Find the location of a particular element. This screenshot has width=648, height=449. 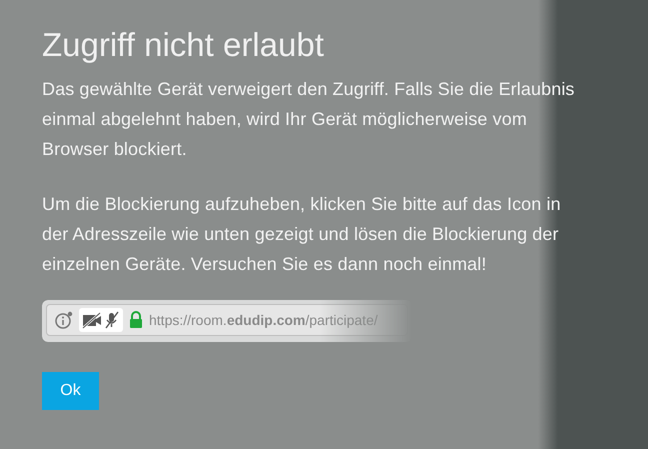

url-text: https://room.edudip.com/participate/ is located at coordinates (263, 320).